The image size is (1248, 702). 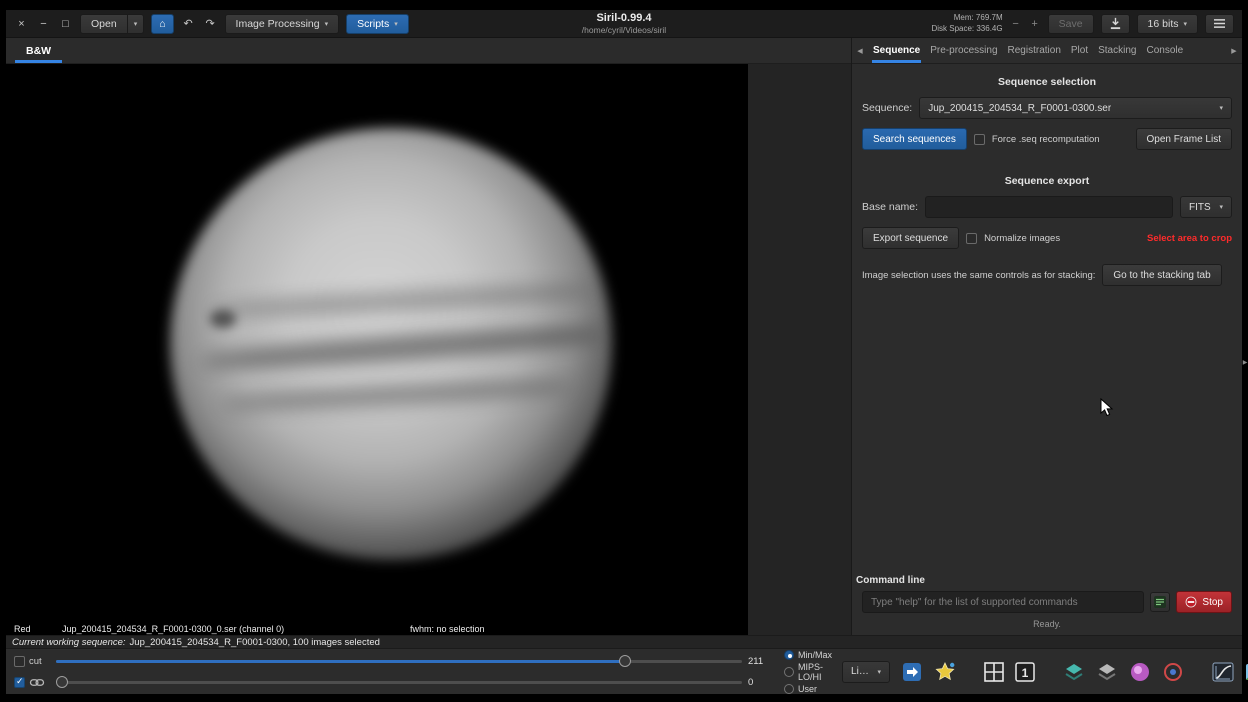 What do you see at coordinates (1034, 50) in the screenshot?
I see `tab-registration: Registration` at bounding box center [1034, 50].